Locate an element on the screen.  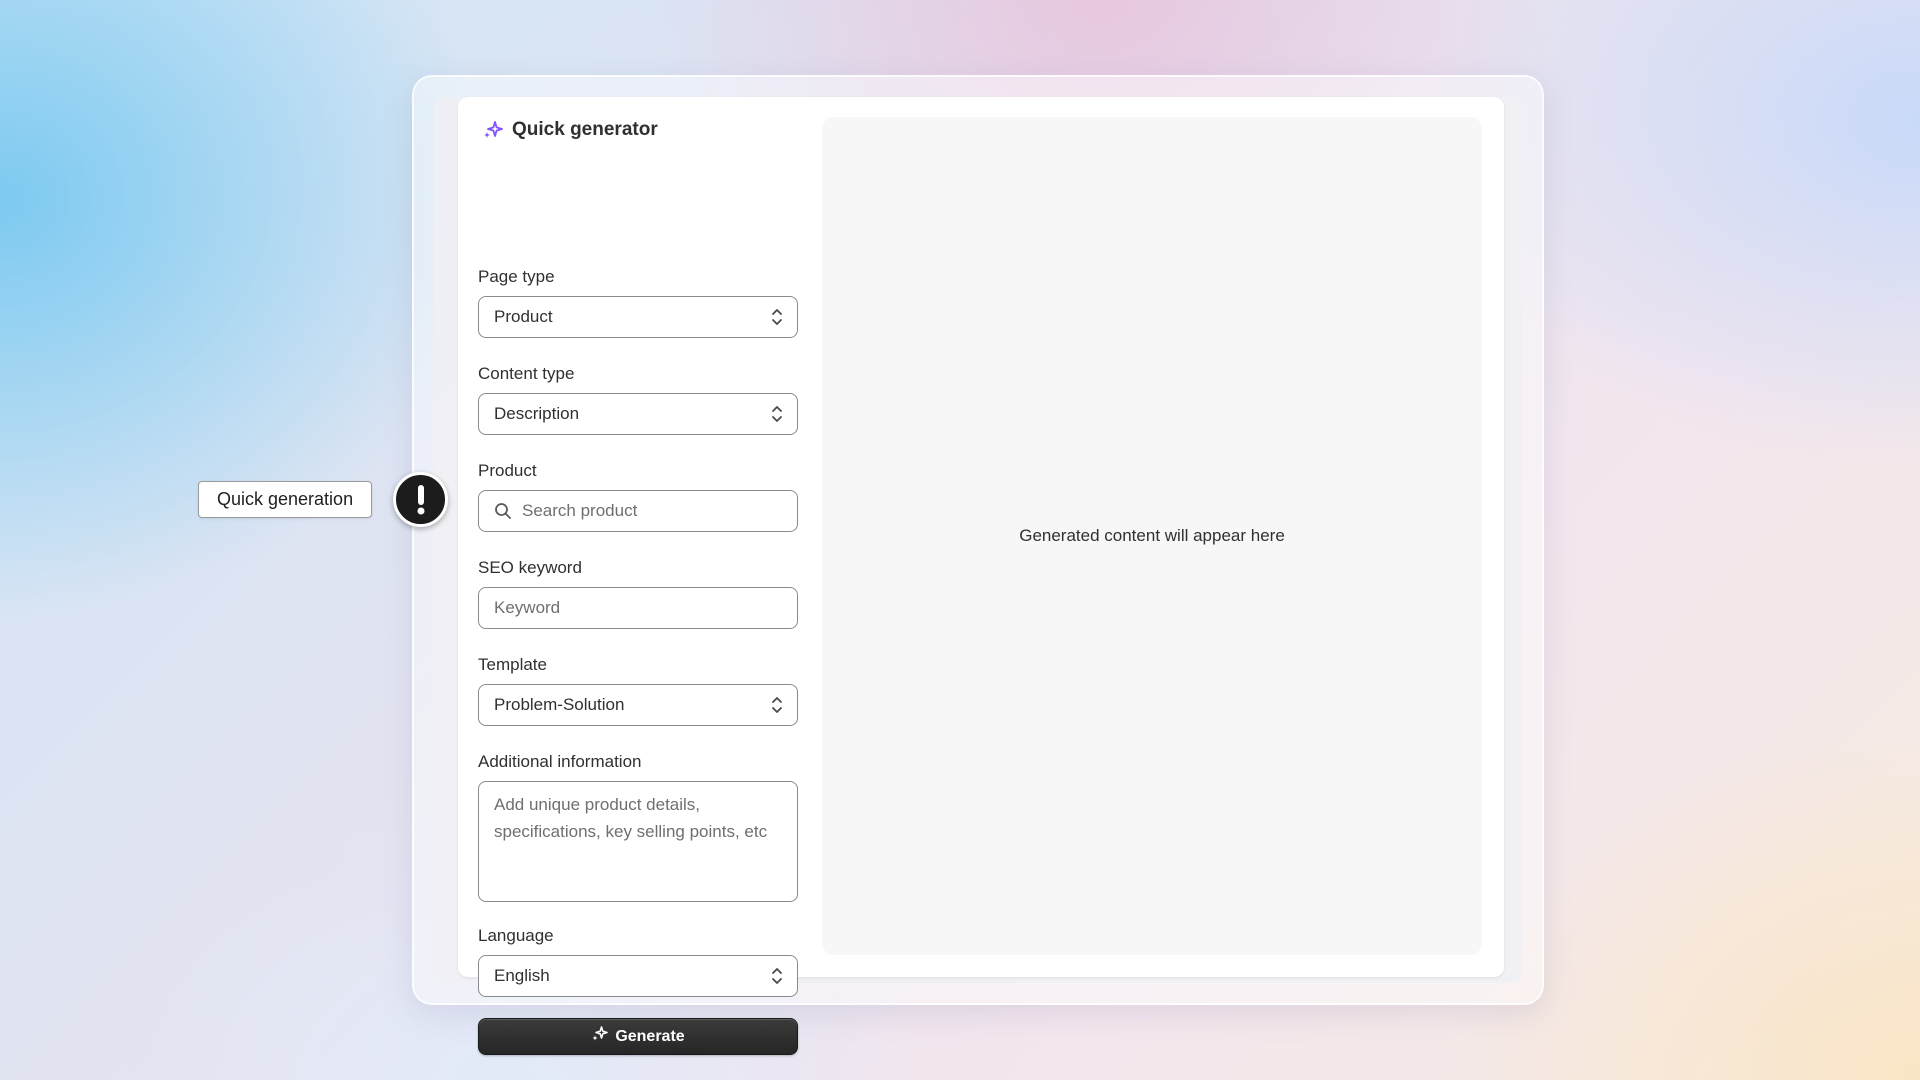
product-search-input: Search product is located at coordinates (638, 511).